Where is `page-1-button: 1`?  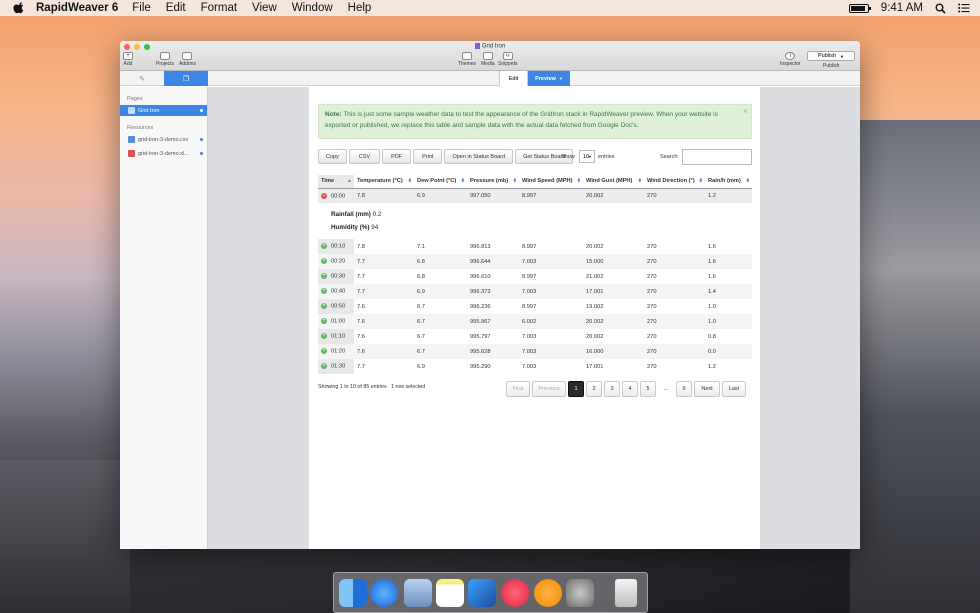 page-1-button: 1 is located at coordinates (576, 389).